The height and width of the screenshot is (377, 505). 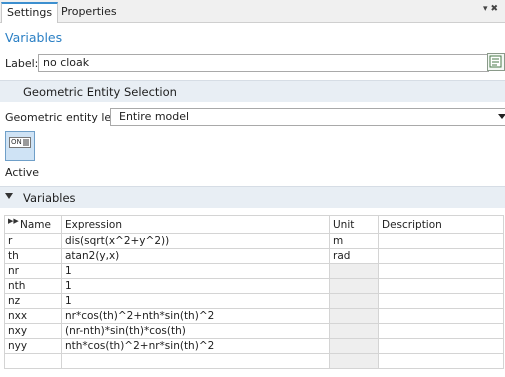 I want to click on cell-expression: nr*cos(th)^2+nth*sin(th)^2, so click(x=195, y=316).